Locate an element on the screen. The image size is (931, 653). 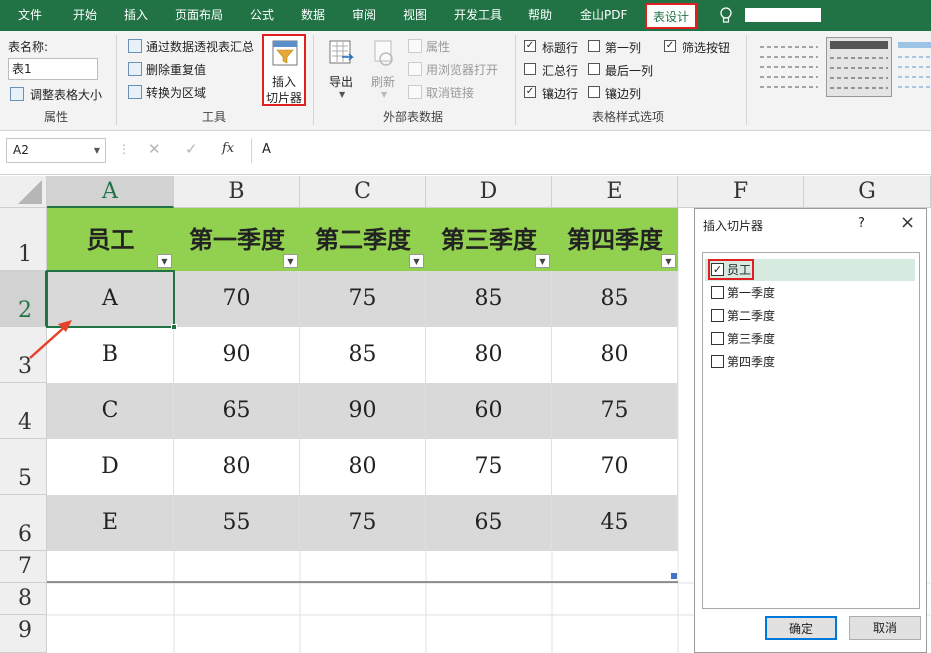
slicer-field-option: 第四季度 is located at coordinates (780, 362).